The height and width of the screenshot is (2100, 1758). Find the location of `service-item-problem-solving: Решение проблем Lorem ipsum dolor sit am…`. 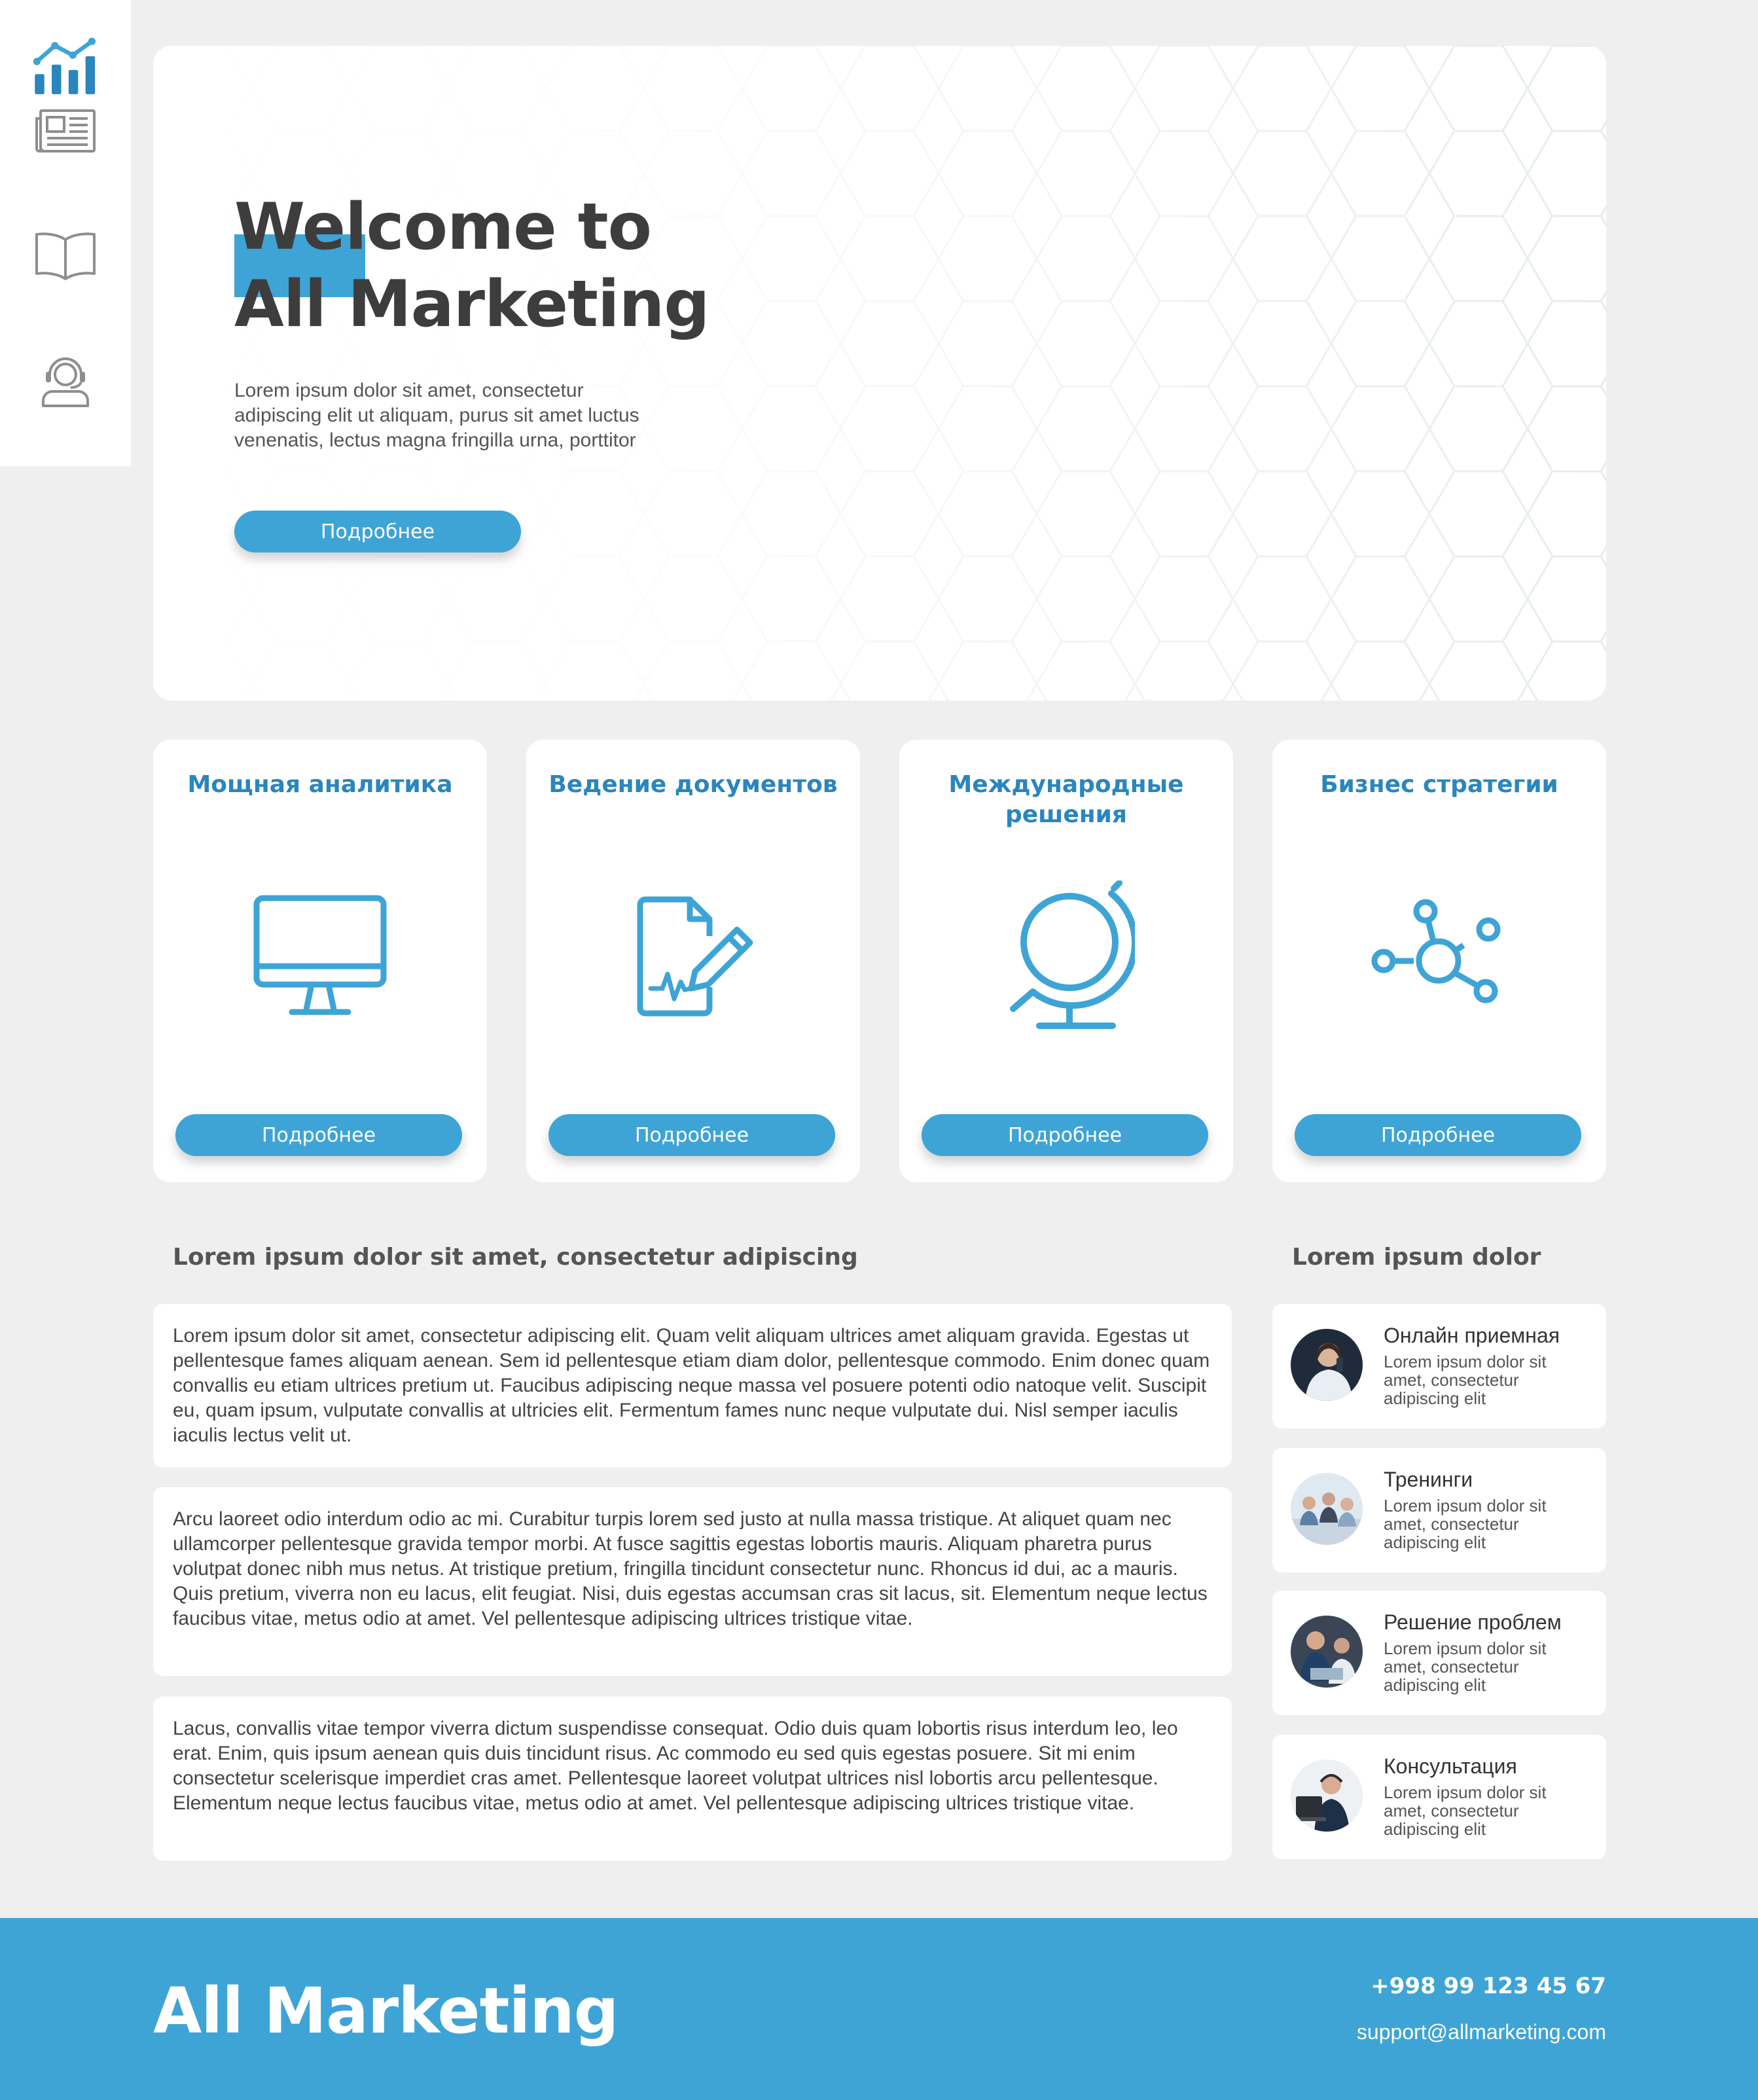

service-item-problem-solving: Решение проблем Lorem ipsum dolor sit am… is located at coordinates (1439, 1653).